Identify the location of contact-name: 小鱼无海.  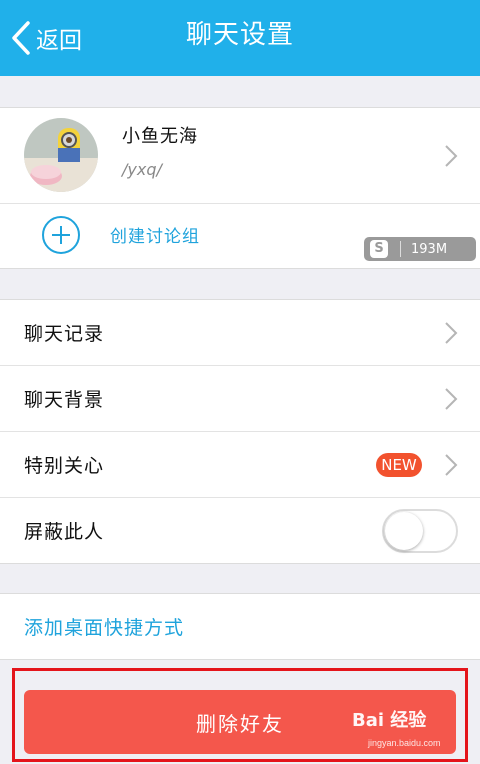
(160, 136).